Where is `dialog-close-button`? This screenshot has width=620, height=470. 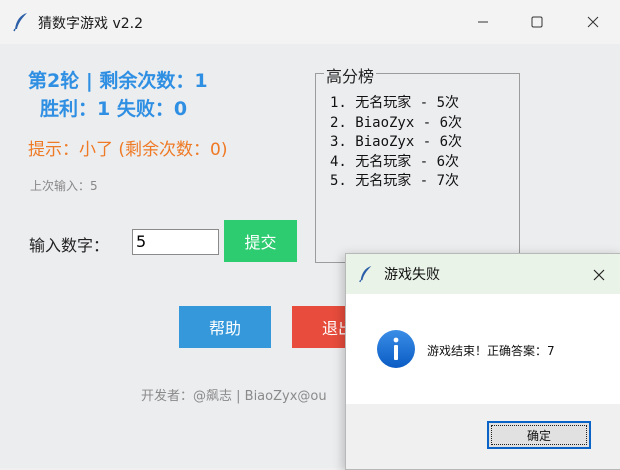 dialog-close-button is located at coordinates (599, 275).